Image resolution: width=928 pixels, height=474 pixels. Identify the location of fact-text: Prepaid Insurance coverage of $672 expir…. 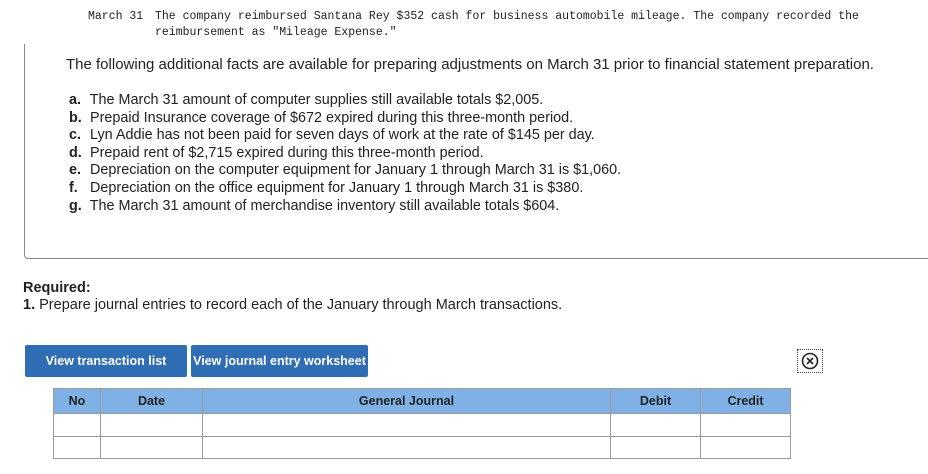
(332, 117).